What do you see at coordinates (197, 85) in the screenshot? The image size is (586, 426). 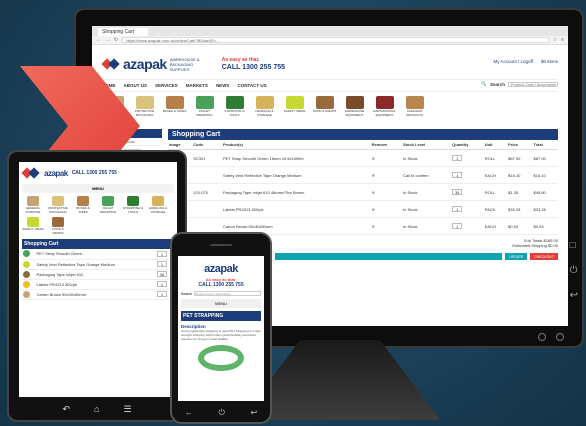 I see `menu-item-markets: MARKETS` at bounding box center [197, 85].